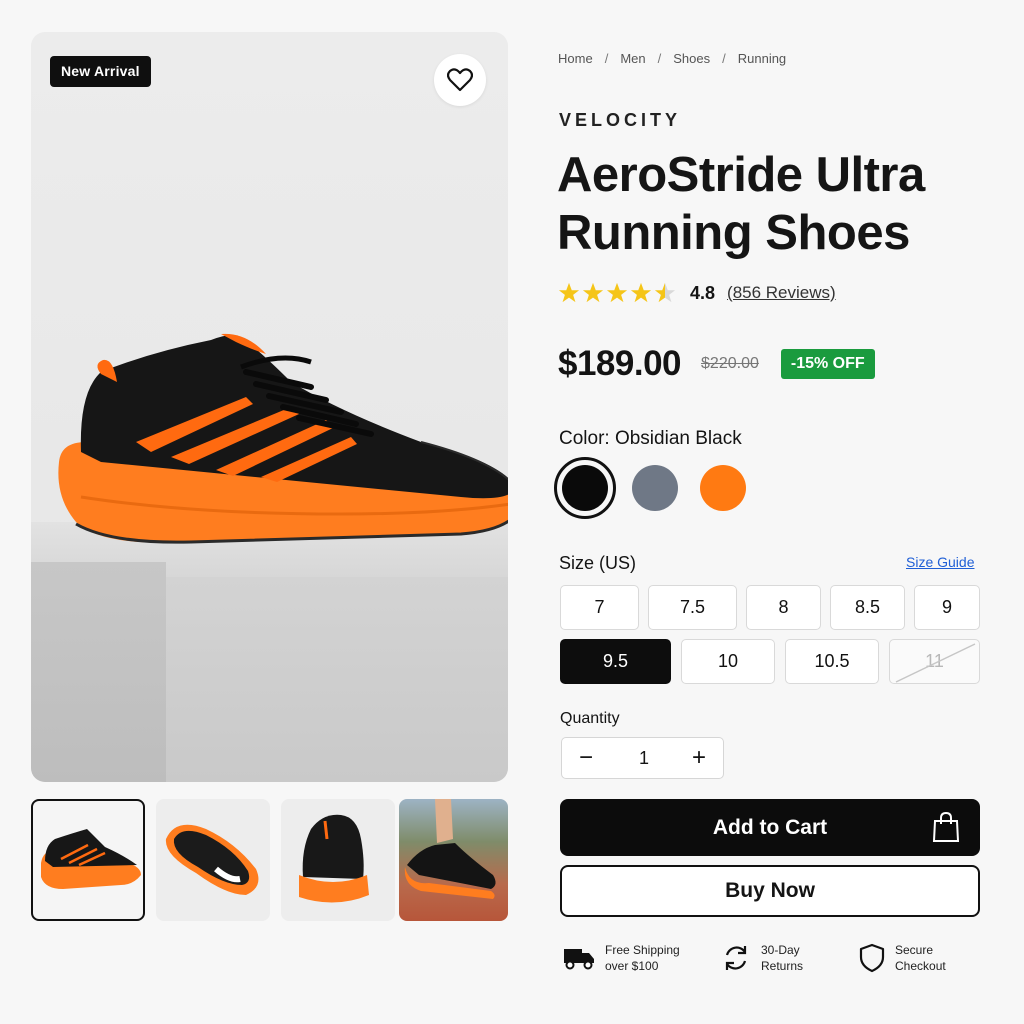 Image resolution: width=1024 pixels, height=1024 pixels. Describe the element at coordinates (902, 958) in the screenshot. I see `perk-secure-checkout: Secure Checkout` at that location.